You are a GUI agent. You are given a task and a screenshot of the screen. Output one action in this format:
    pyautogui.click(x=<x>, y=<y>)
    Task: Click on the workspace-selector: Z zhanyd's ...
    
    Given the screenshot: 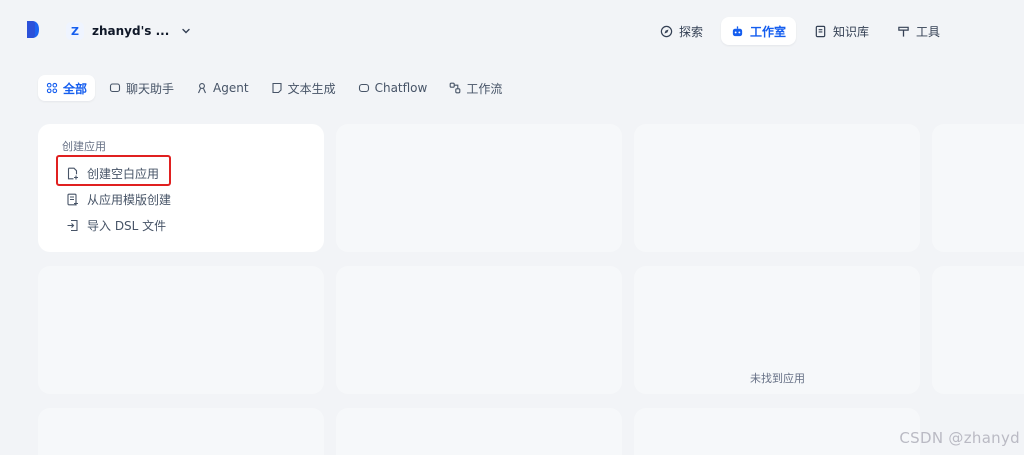 What is the action you would take?
    pyautogui.click(x=128, y=31)
    